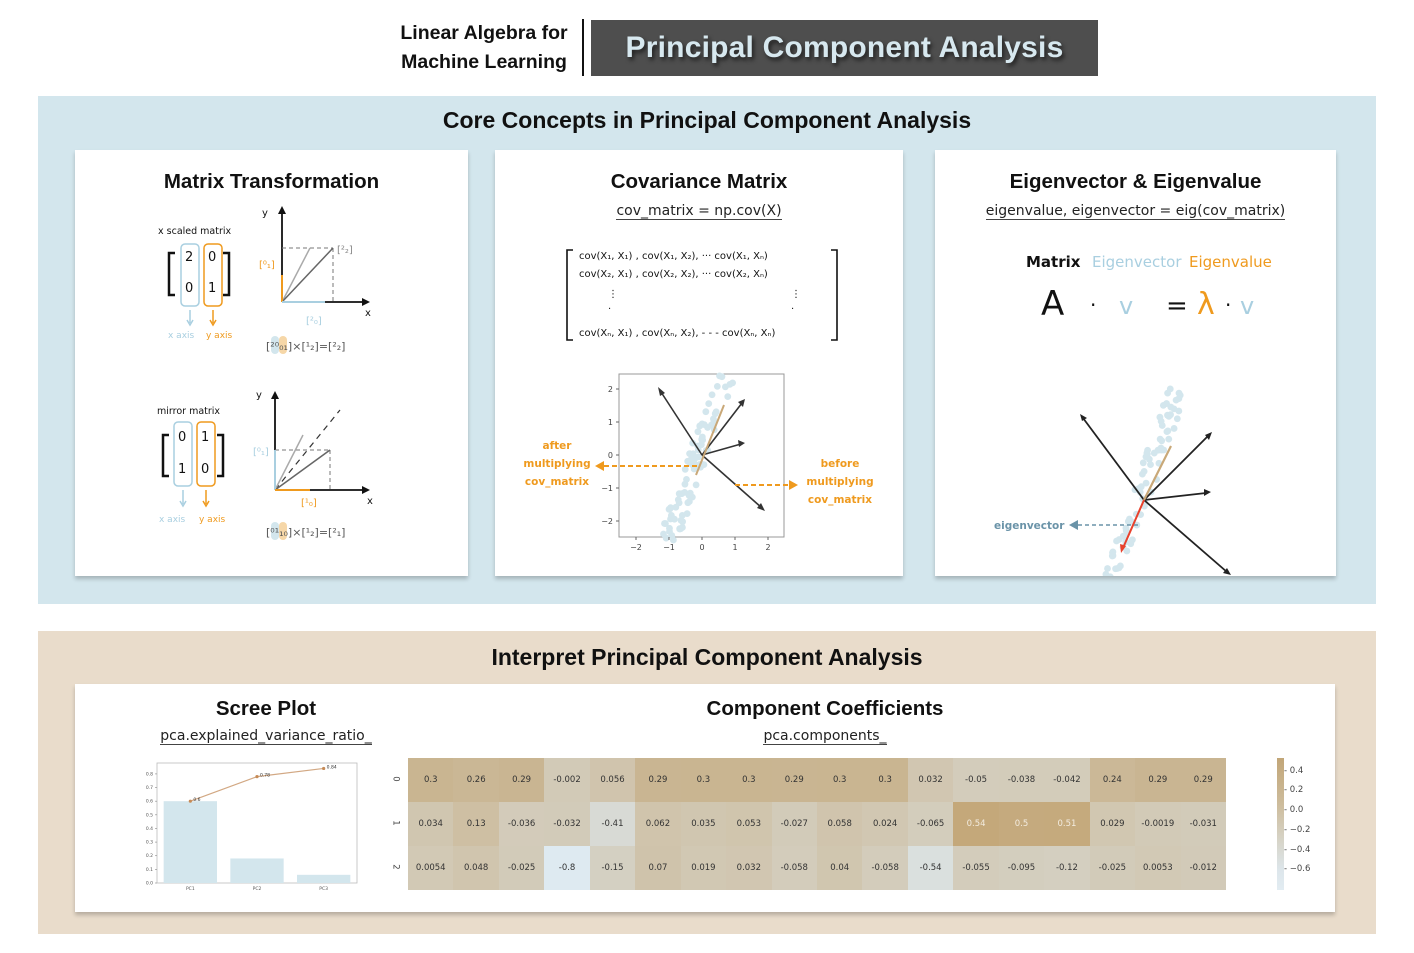 The width and height of the screenshot is (1414, 953). Describe the element at coordinates (149, 884) in the screenshot. I see `scree-y-tick: 0.0` at that location.